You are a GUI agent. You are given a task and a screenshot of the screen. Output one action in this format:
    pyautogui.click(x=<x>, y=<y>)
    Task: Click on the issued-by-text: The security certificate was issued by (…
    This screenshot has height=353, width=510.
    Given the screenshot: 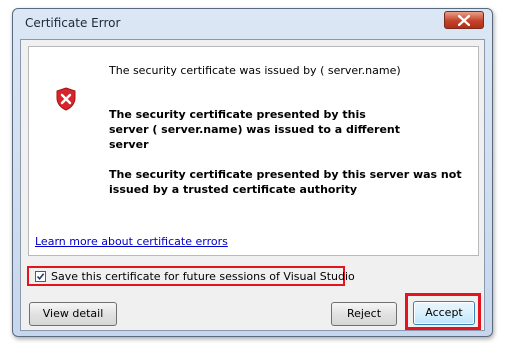 What is the action you would take?
    pyautogui.click(x=255, y=70)
    